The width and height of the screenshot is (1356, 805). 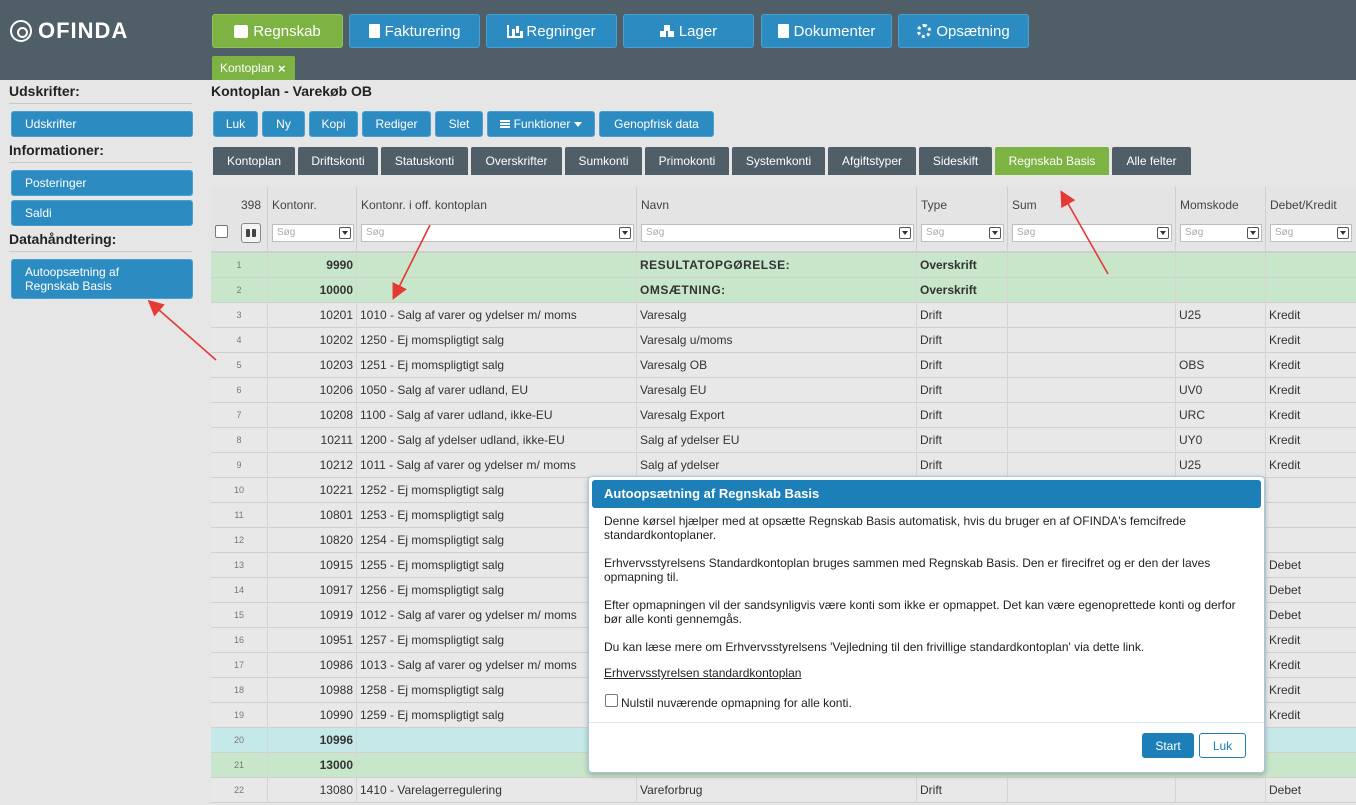 I want to click on cell-type: Overskrift, so click(x=961, y=265).